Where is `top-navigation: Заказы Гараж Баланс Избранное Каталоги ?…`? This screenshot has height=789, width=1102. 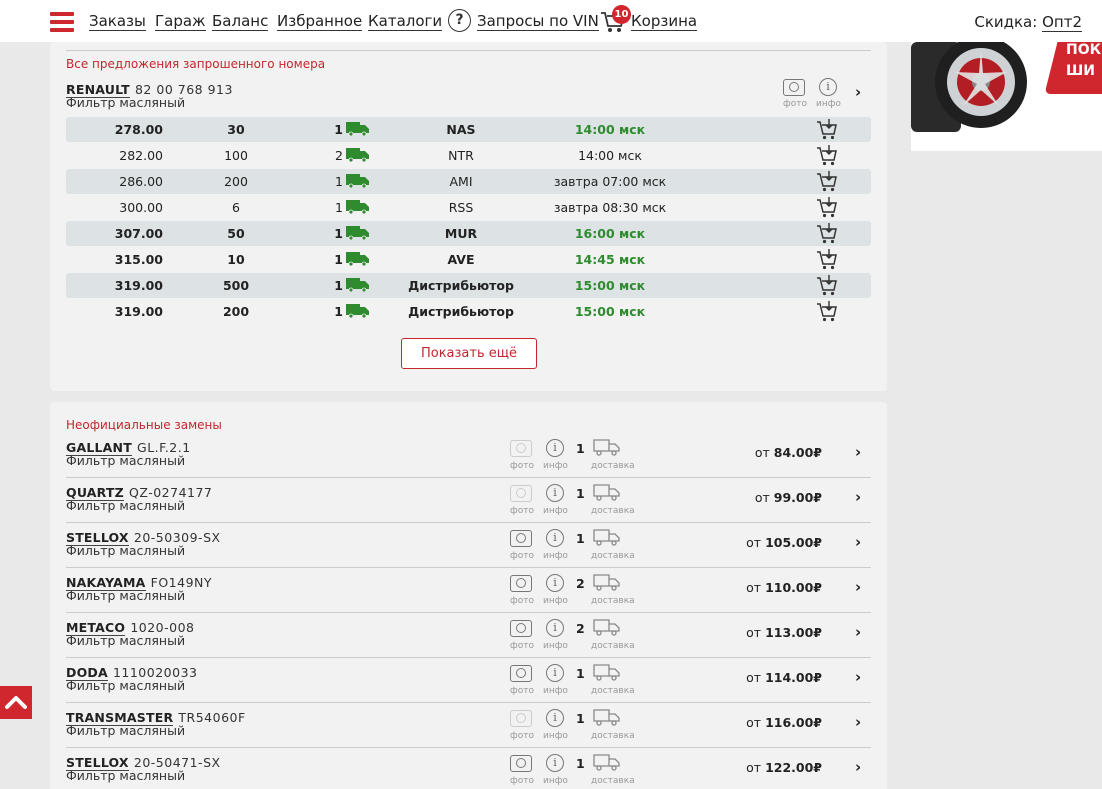 top-navigation: Заказы Гараж Баланс Избранное Каталоги ?… is located at coordinates (551, 21).